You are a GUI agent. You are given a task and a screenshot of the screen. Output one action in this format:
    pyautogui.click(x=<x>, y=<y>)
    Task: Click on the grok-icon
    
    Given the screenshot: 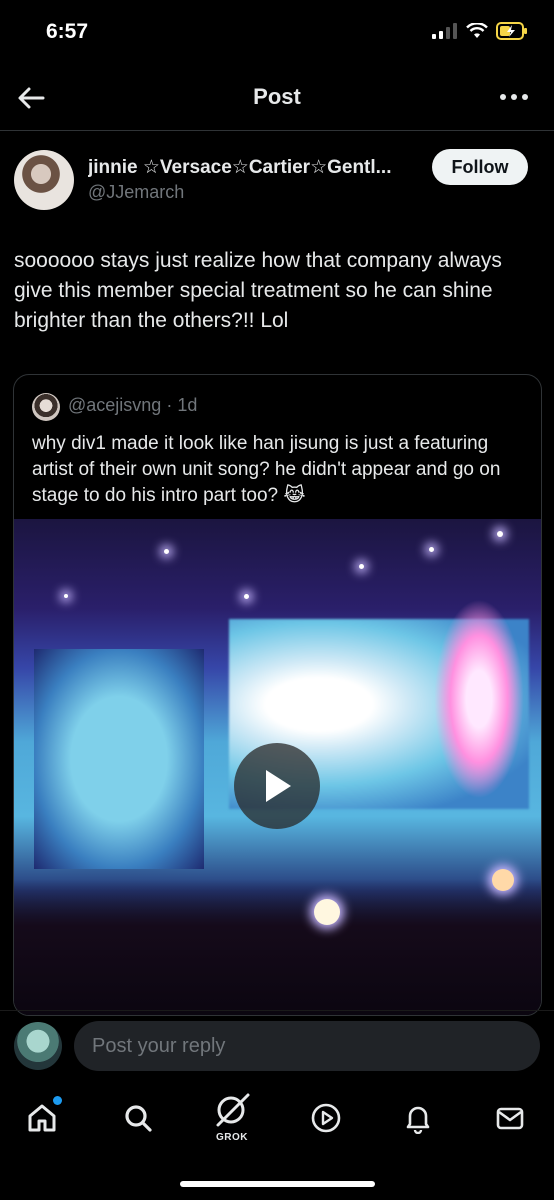 What is the action you would take?
    pyautogui.click(x=233, y=1110)
    